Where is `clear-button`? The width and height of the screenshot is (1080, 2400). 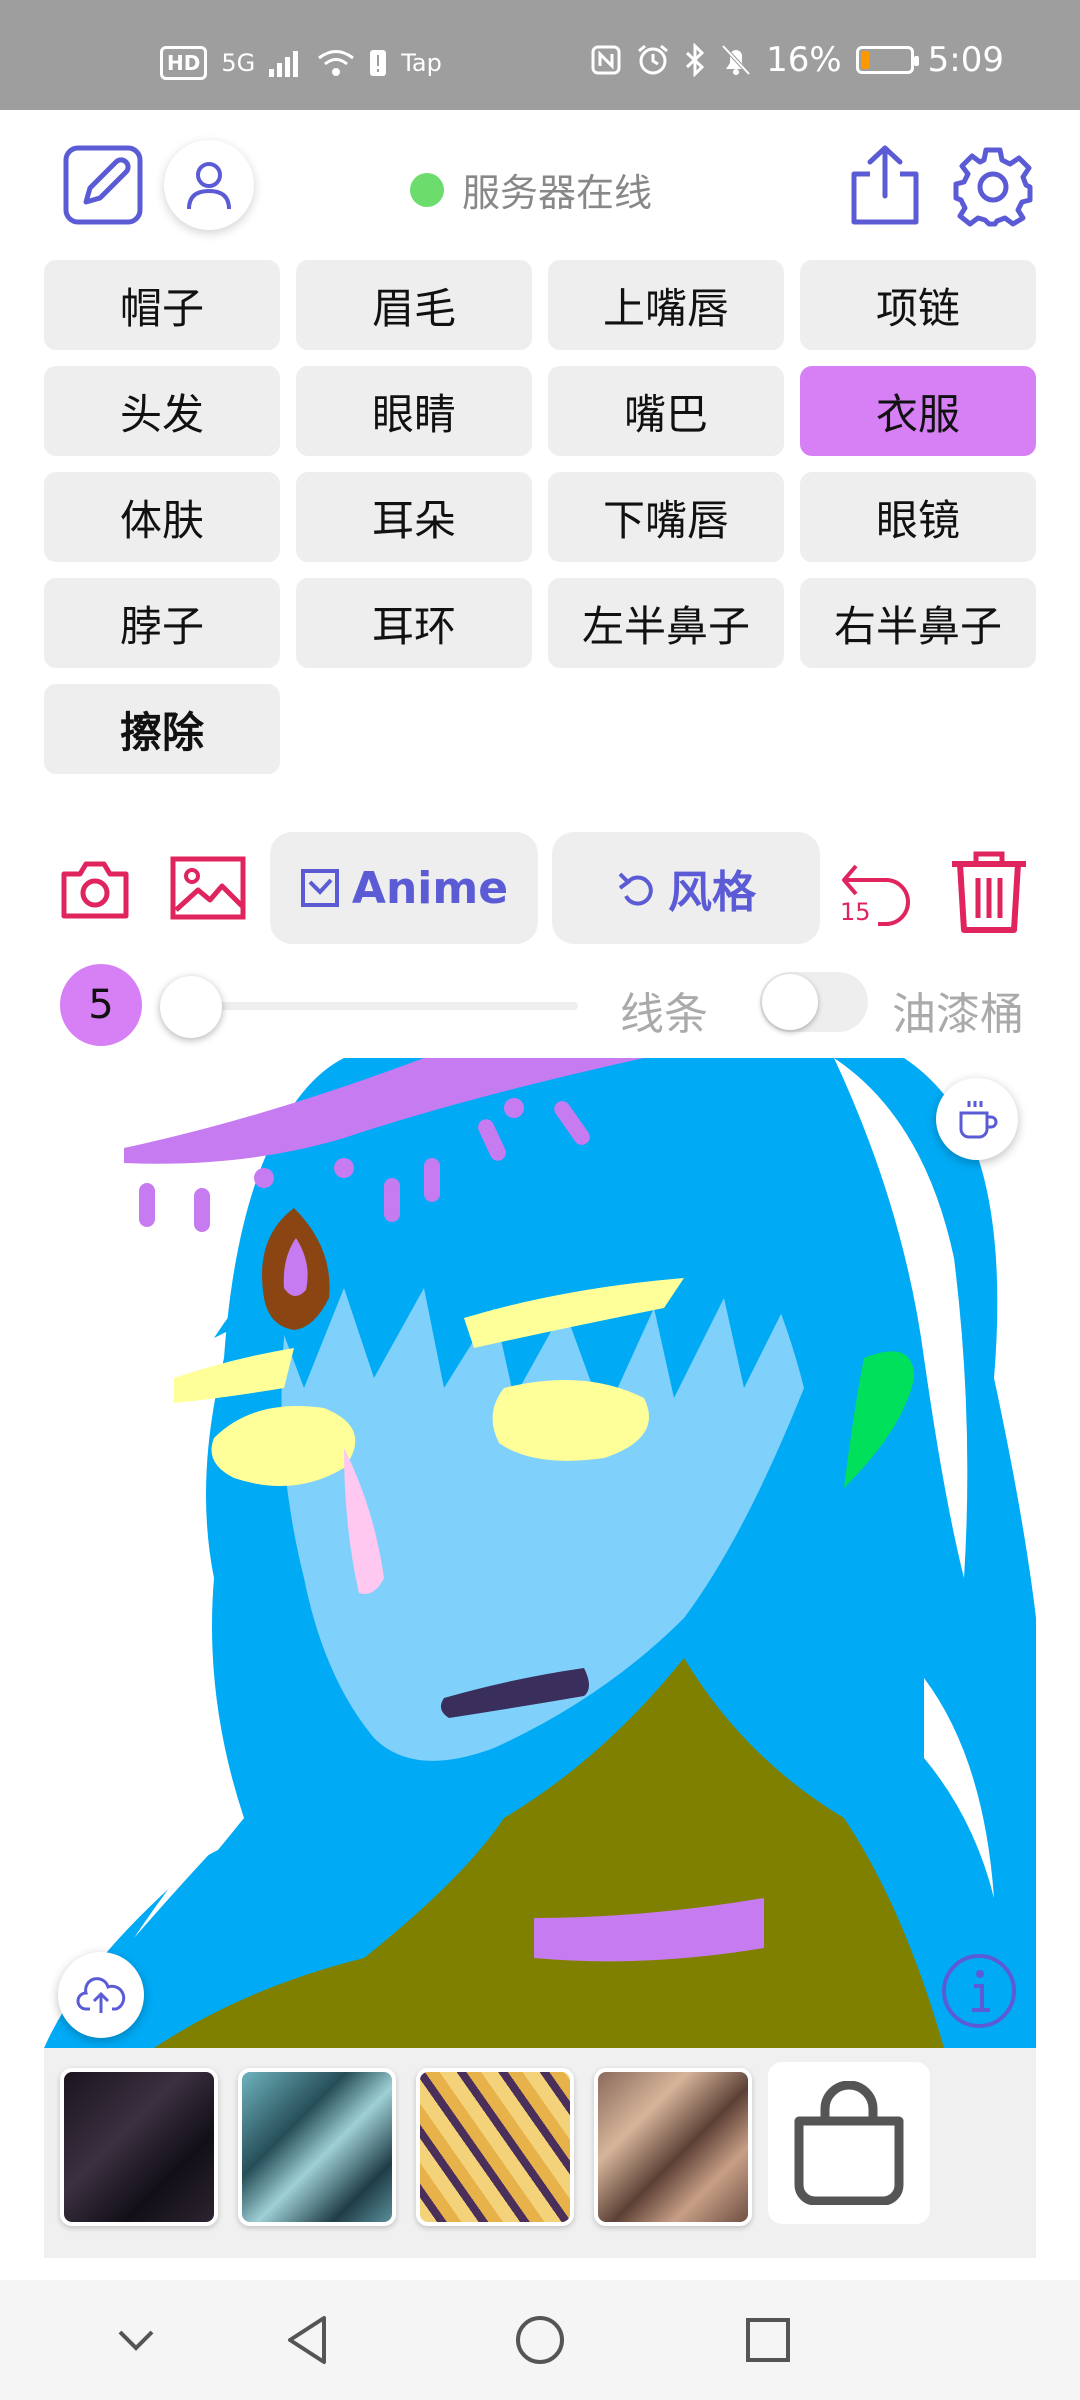 clear-button is located at coordinates (989, 891).